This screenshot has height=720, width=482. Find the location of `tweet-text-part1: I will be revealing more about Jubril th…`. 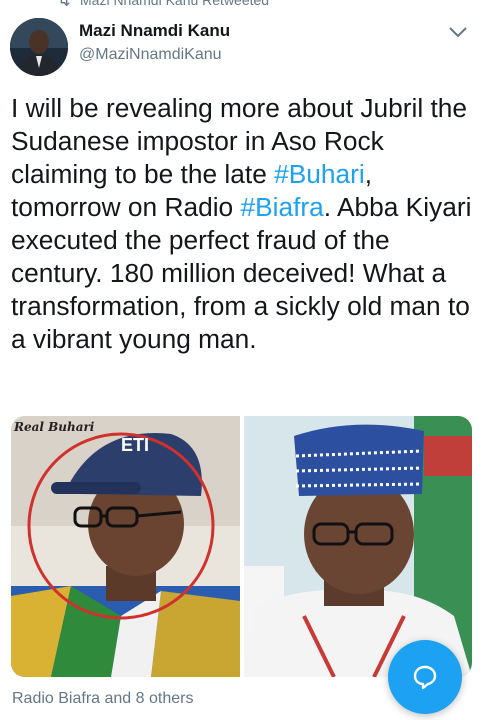

tweet-text-part1: I will be revealing more about Jubril th… is located at coordinates (239, 141).